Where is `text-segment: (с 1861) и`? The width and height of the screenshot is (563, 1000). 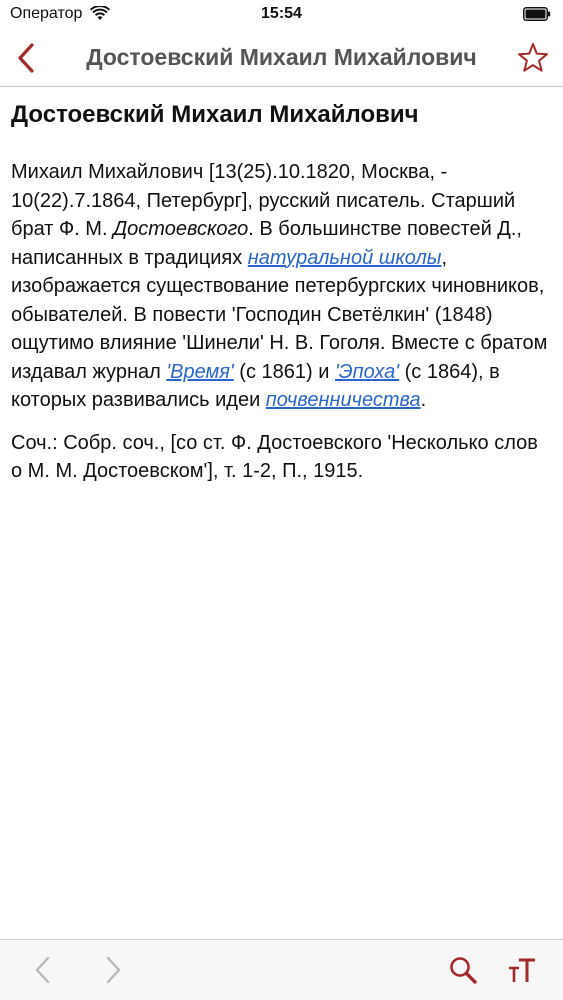
text-segment: (с 1861) и is located at coordinates (284, 371).